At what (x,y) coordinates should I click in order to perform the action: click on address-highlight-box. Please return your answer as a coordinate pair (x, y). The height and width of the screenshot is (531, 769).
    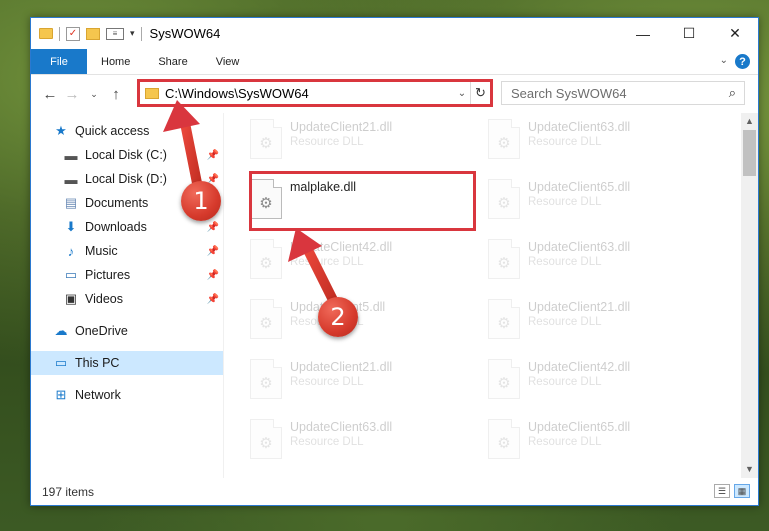
    Looking at the image, I should click on (315, 93).